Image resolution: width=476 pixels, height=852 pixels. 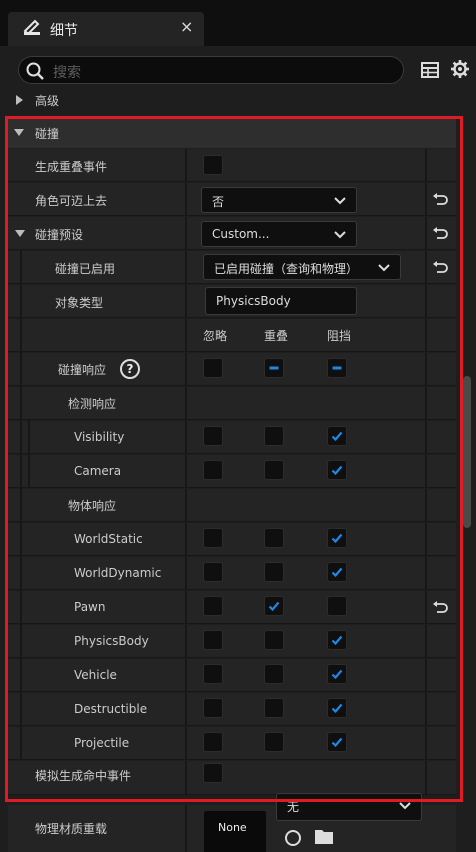 What do you see at coordinates (118, 573) in the screenshot?
I see `object-channel-label: WorldDynamic` at bounding box center [118, 573].